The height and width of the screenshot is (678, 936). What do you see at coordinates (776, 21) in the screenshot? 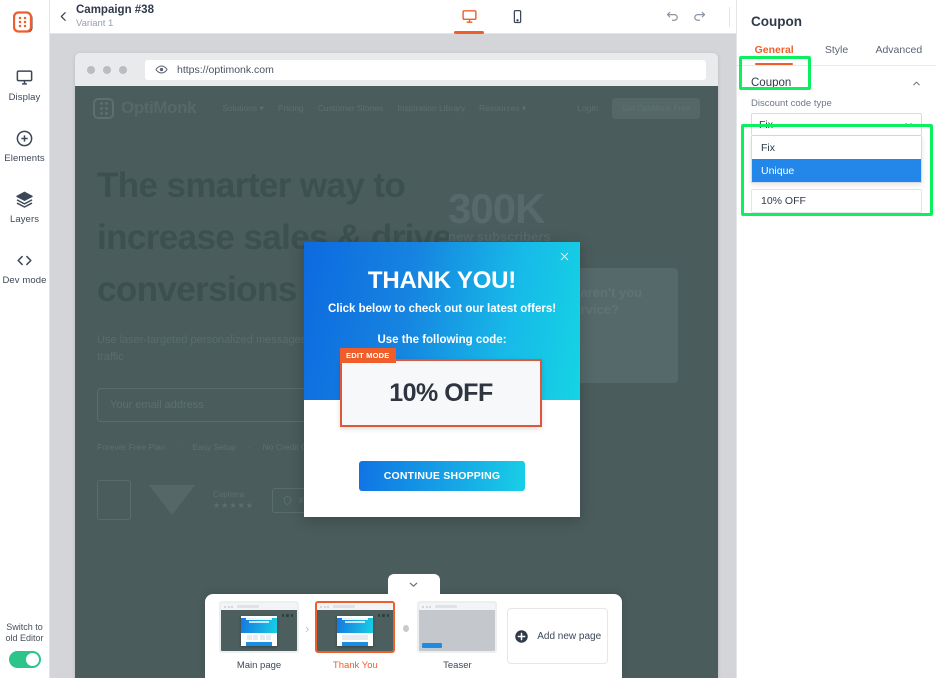
I see `panel-title: Coupon` at bounding box center [776, 21].